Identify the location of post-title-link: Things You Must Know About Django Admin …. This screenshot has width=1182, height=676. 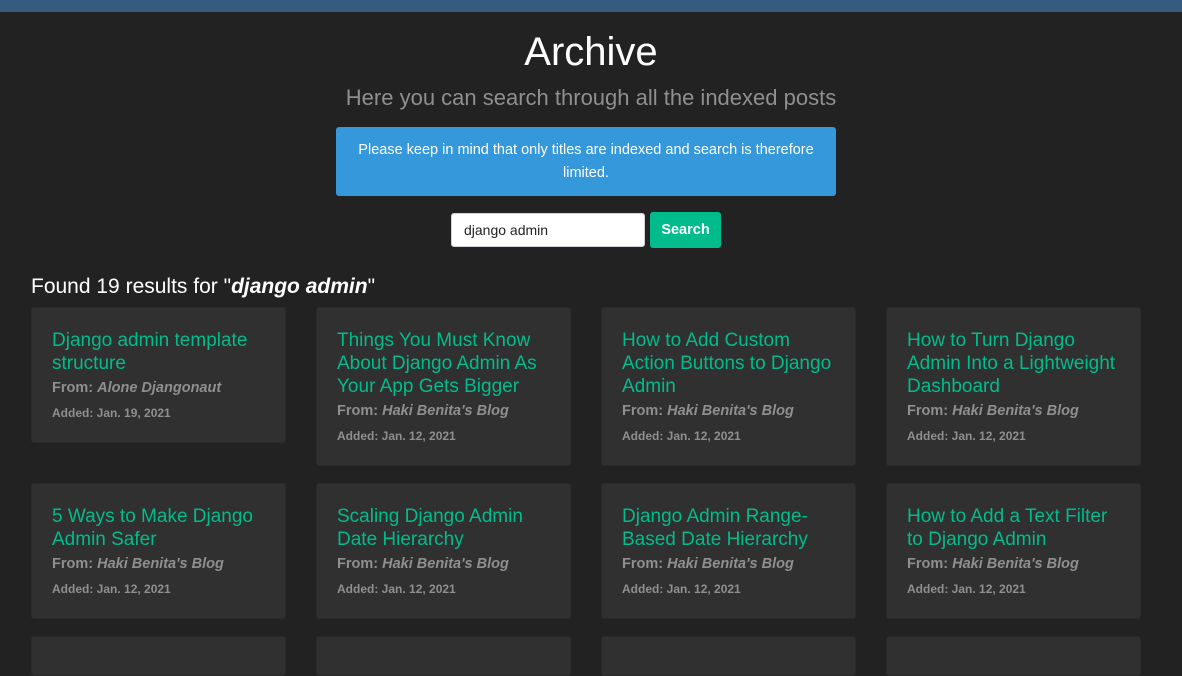
(443, 363).